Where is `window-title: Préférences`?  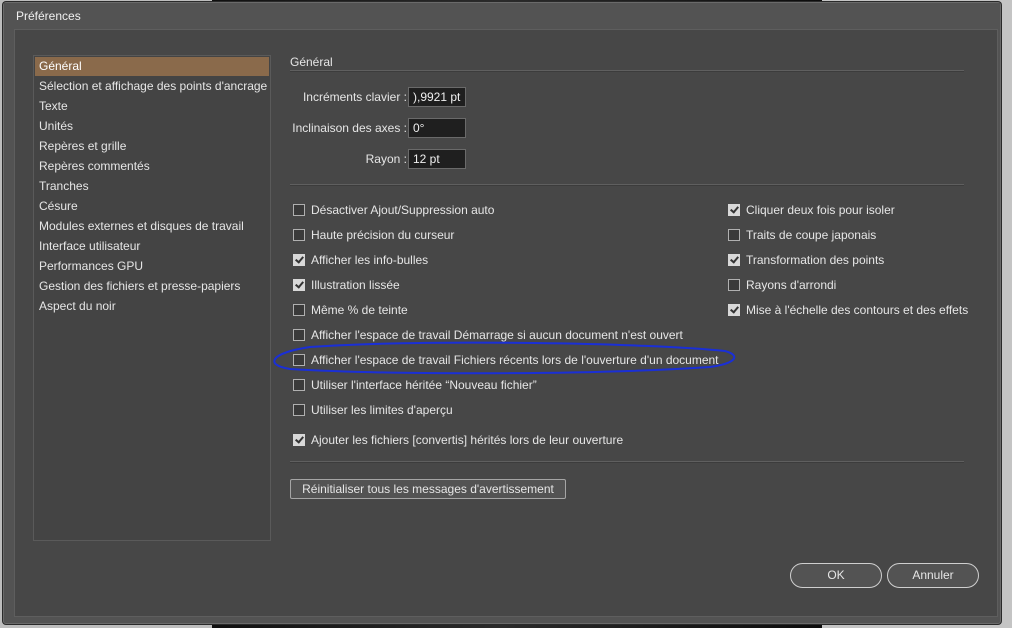
window-title: Préférences is located at coordinates (48, 16).